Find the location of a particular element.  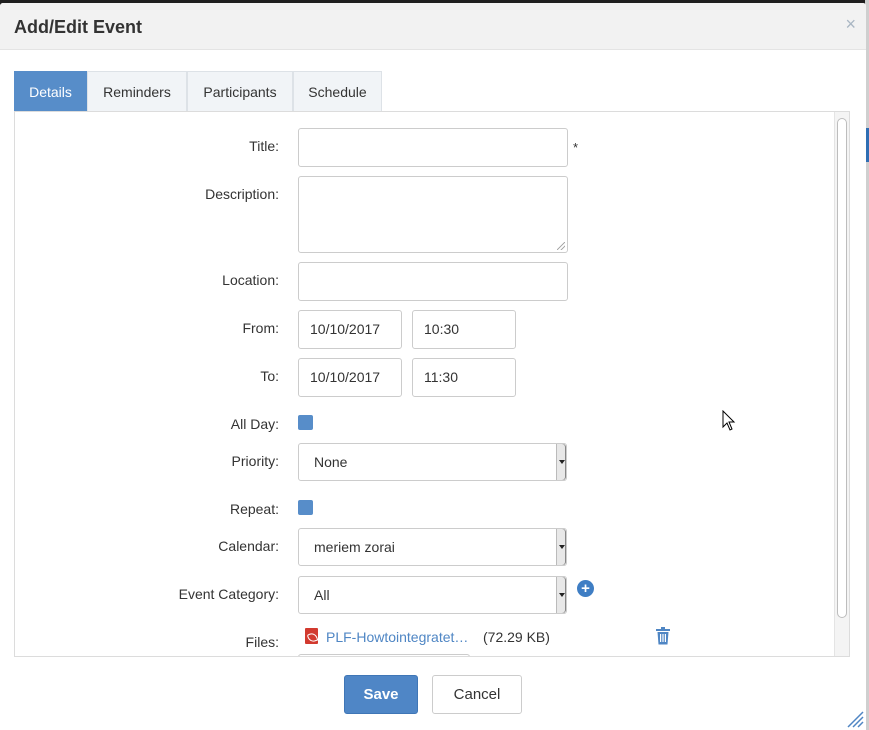

panel-scrollbar is located at coordinates (841, 384).